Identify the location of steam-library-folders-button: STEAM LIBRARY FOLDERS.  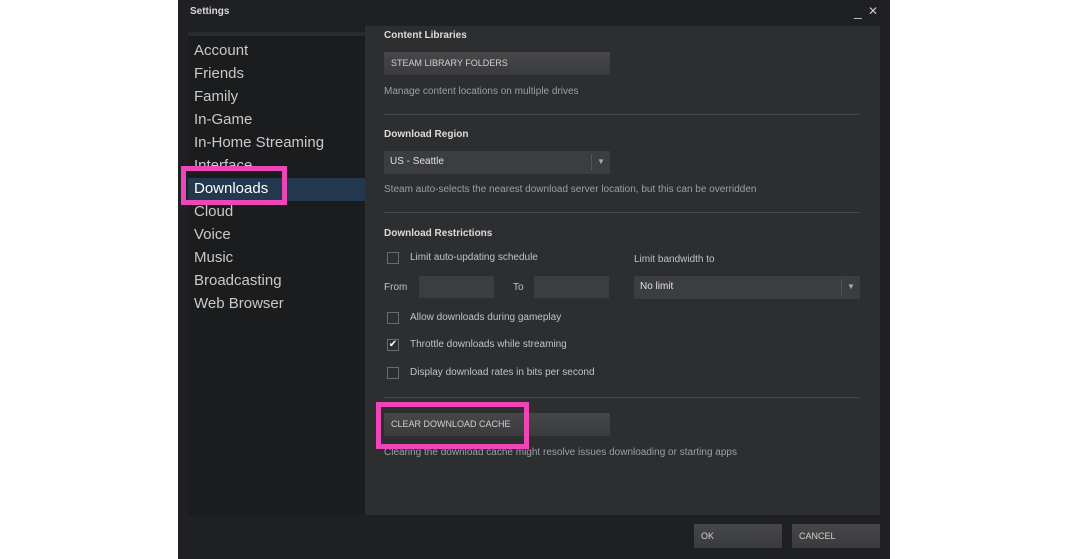
(497, 63).